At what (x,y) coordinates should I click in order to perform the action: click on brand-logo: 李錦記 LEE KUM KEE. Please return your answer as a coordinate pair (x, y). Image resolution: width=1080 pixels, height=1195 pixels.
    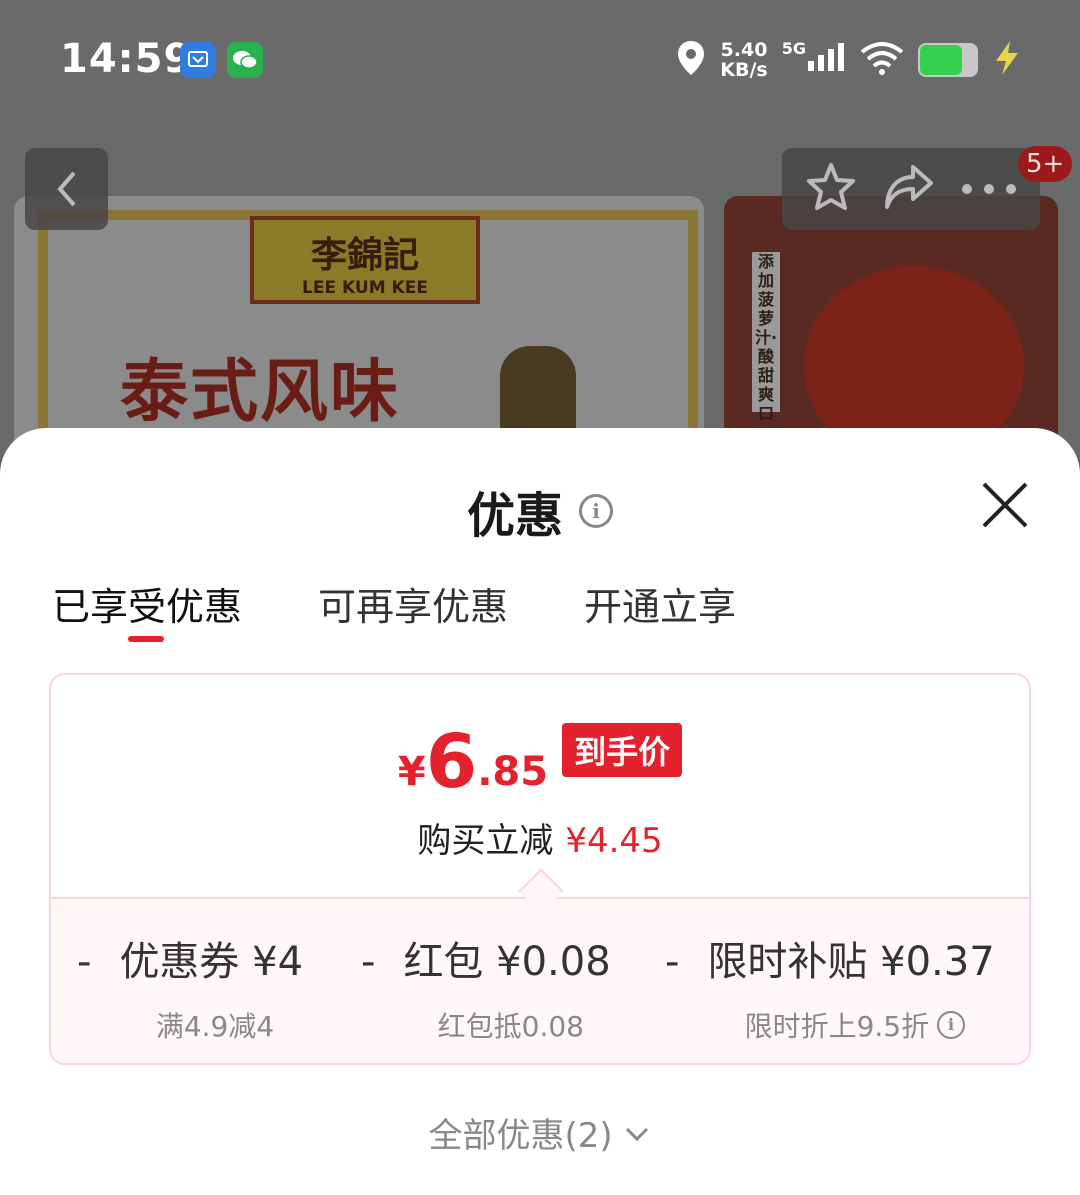
    Looking at the image, I should click on (365, 260).